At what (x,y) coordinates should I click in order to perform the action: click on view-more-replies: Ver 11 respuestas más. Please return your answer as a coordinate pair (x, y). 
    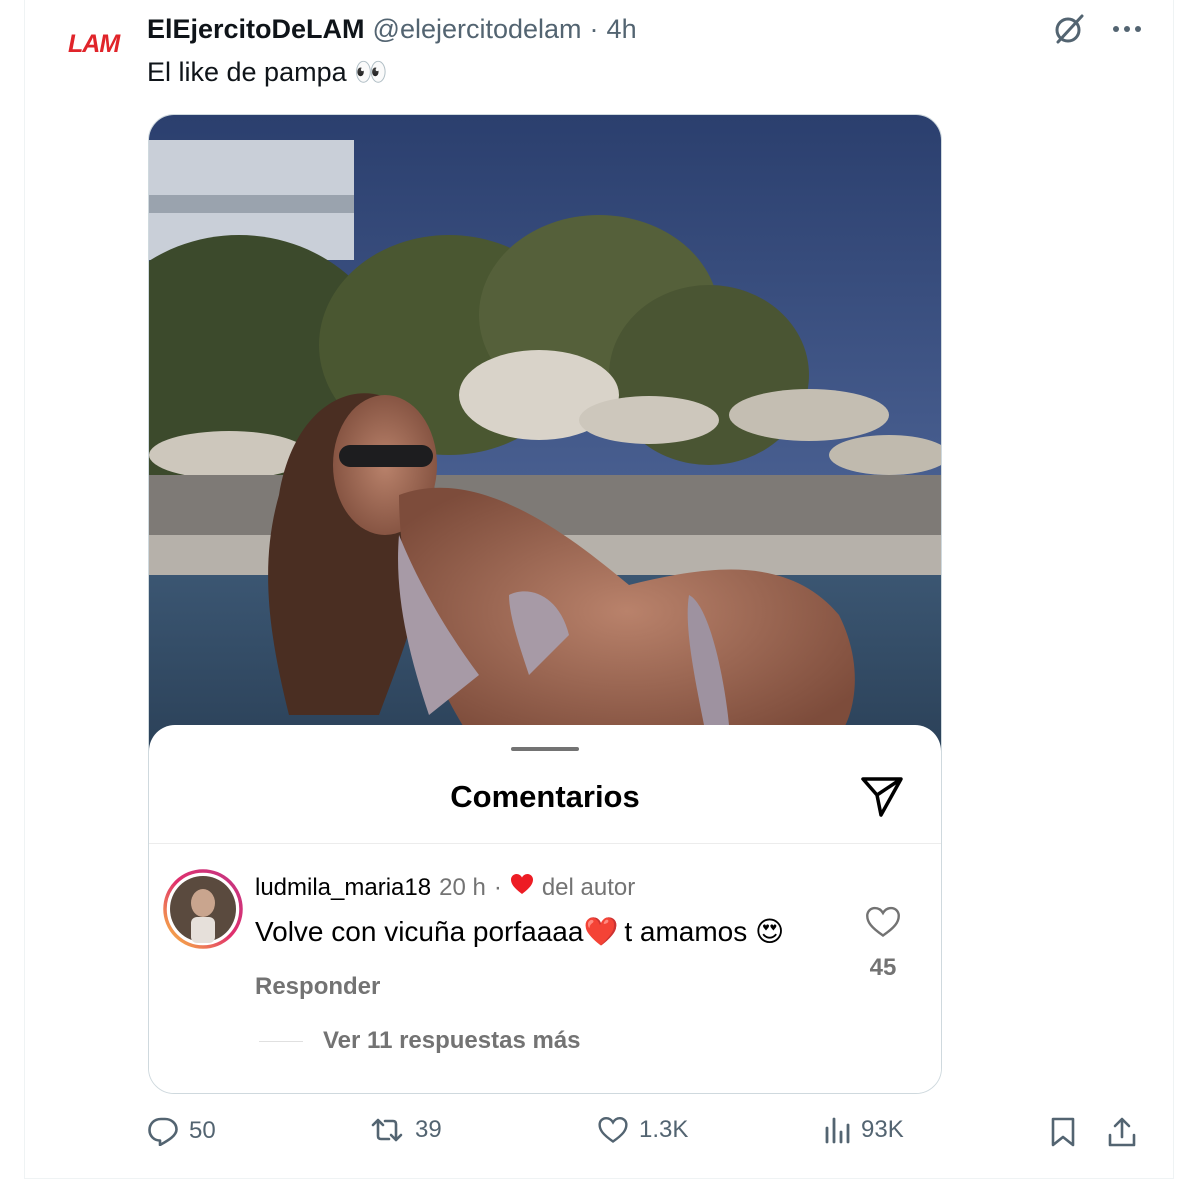
    Looking at the image, I should click on (420, 1041).